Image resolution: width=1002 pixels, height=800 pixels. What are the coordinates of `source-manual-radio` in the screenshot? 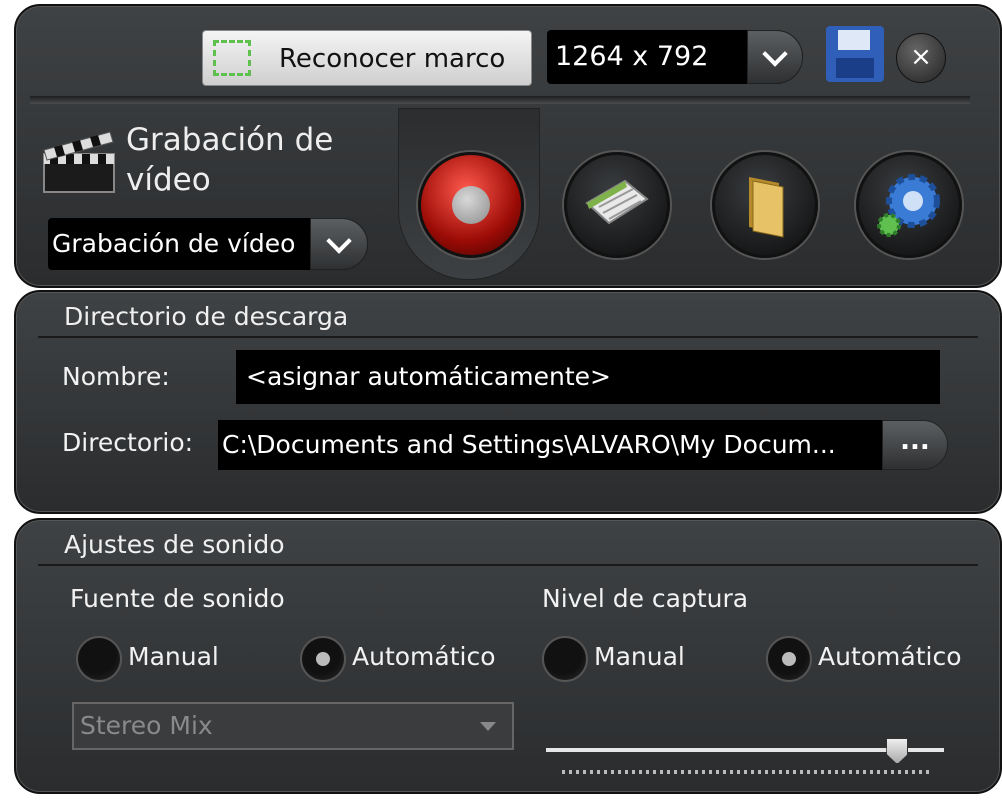 It's located at (99, 659).